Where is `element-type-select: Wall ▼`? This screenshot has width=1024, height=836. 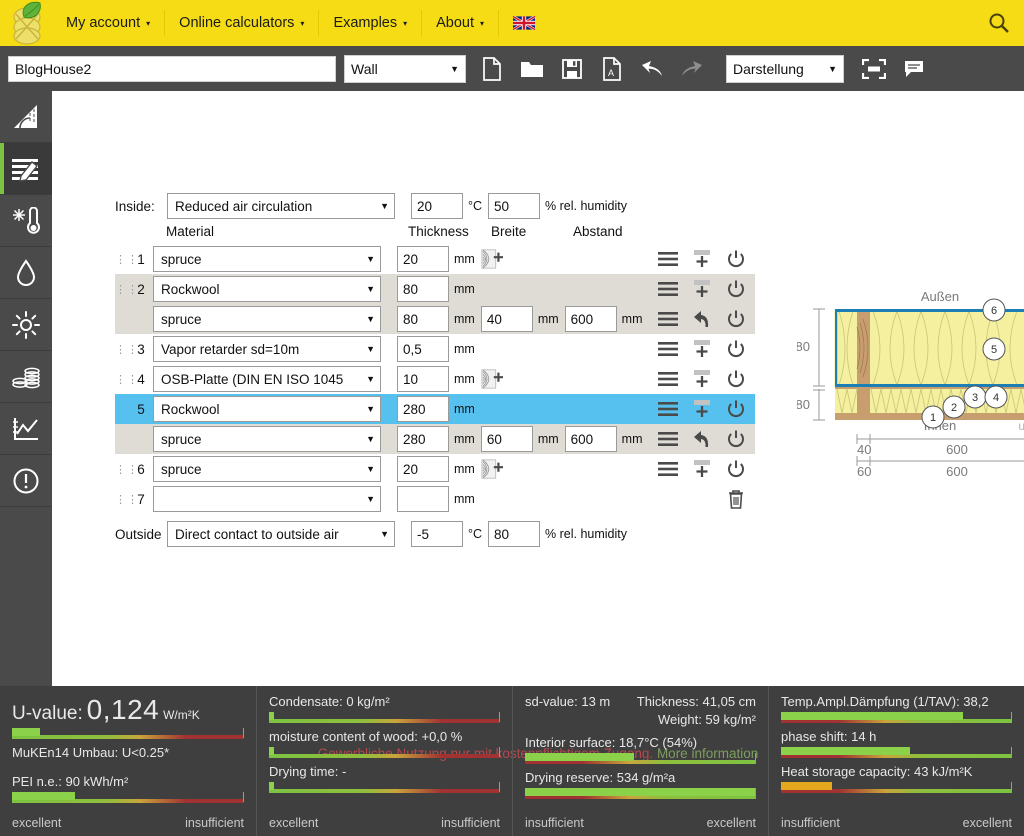 element-type-select: Wall ▼ is located at coordinates (405, 68).